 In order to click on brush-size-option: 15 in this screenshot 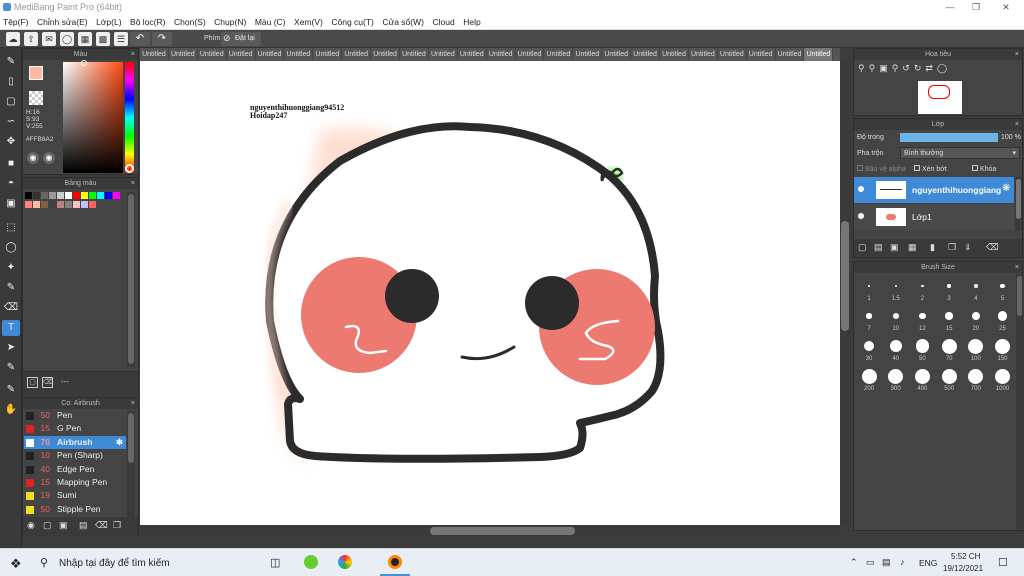, I will do `click(949, 319)`.